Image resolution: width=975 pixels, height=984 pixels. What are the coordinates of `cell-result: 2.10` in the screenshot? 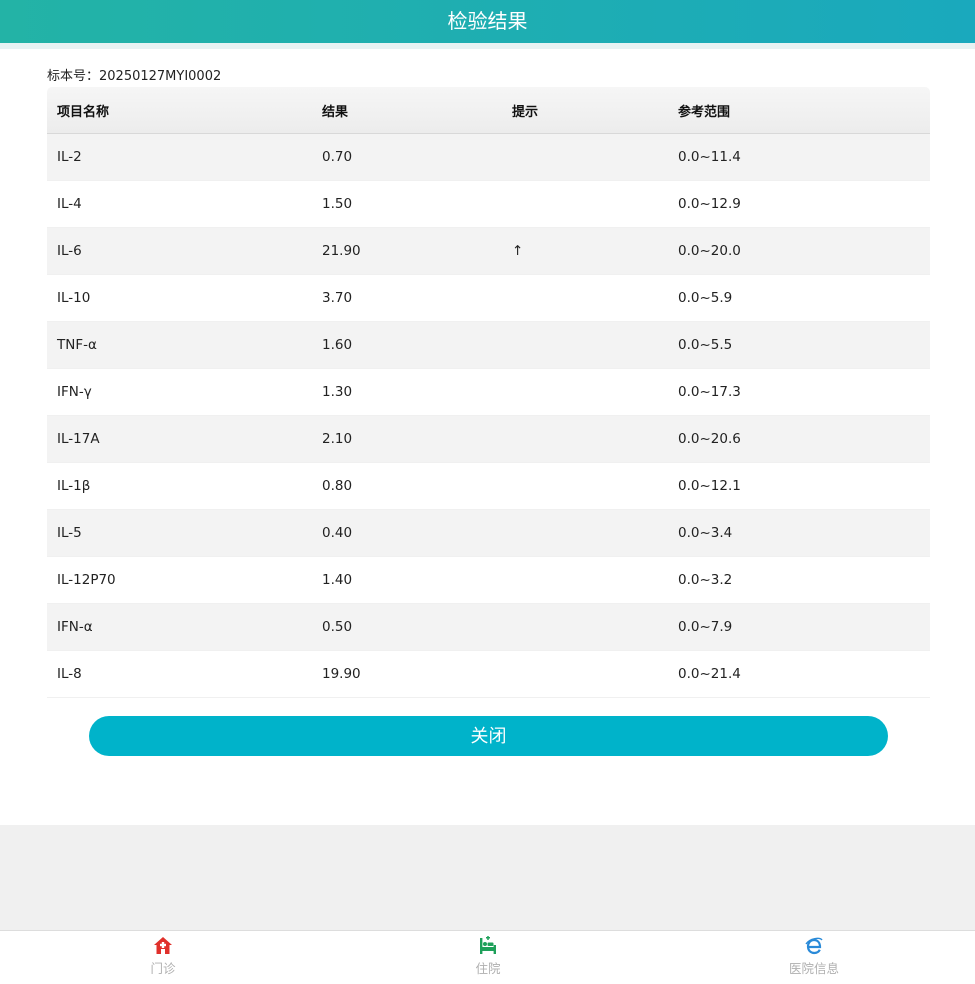 It's located at (417, 439).